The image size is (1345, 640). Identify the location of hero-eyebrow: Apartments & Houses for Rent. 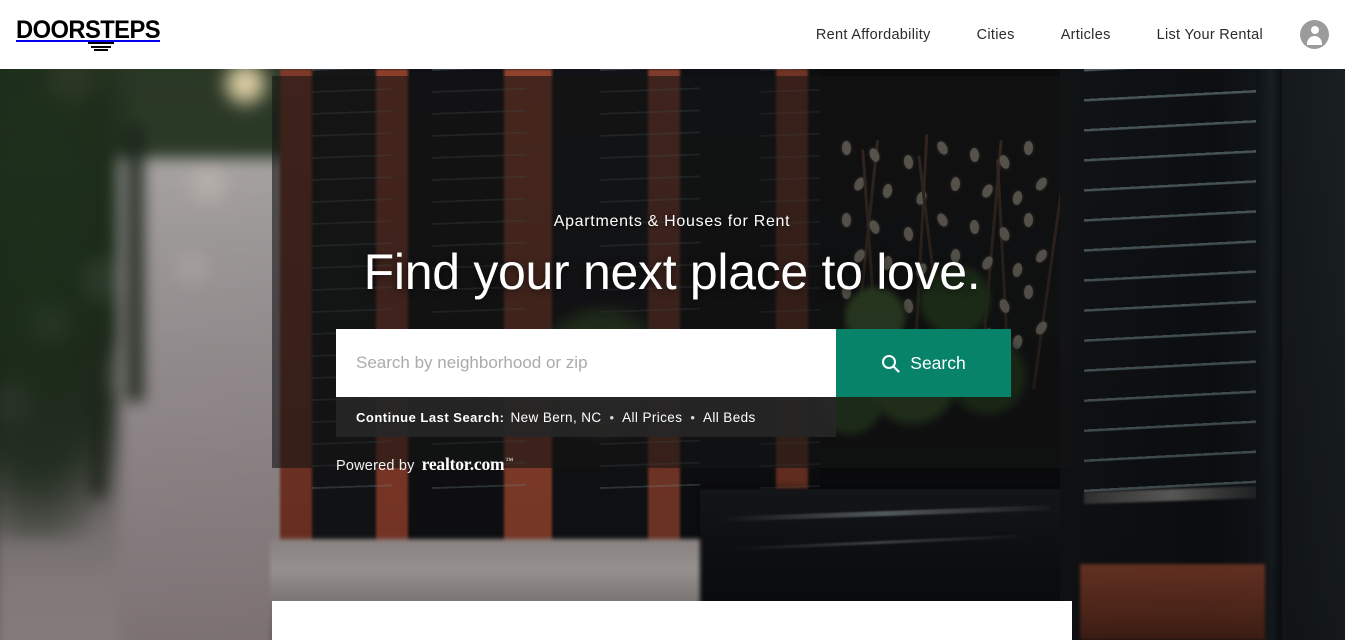
(672, 221).